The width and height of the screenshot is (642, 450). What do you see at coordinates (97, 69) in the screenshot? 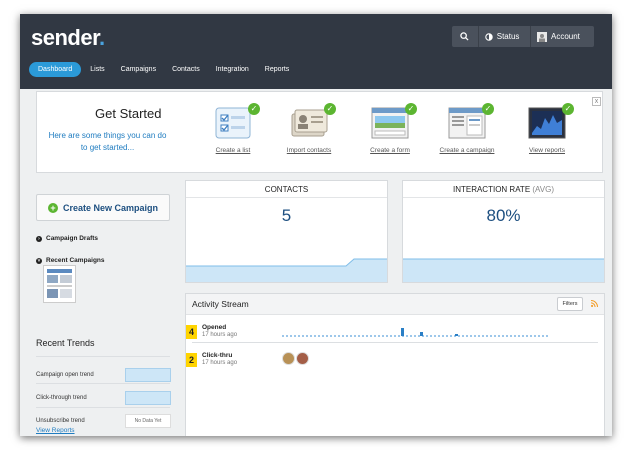
I see `nav-lists: Lists` at bounding box center [97, 69].